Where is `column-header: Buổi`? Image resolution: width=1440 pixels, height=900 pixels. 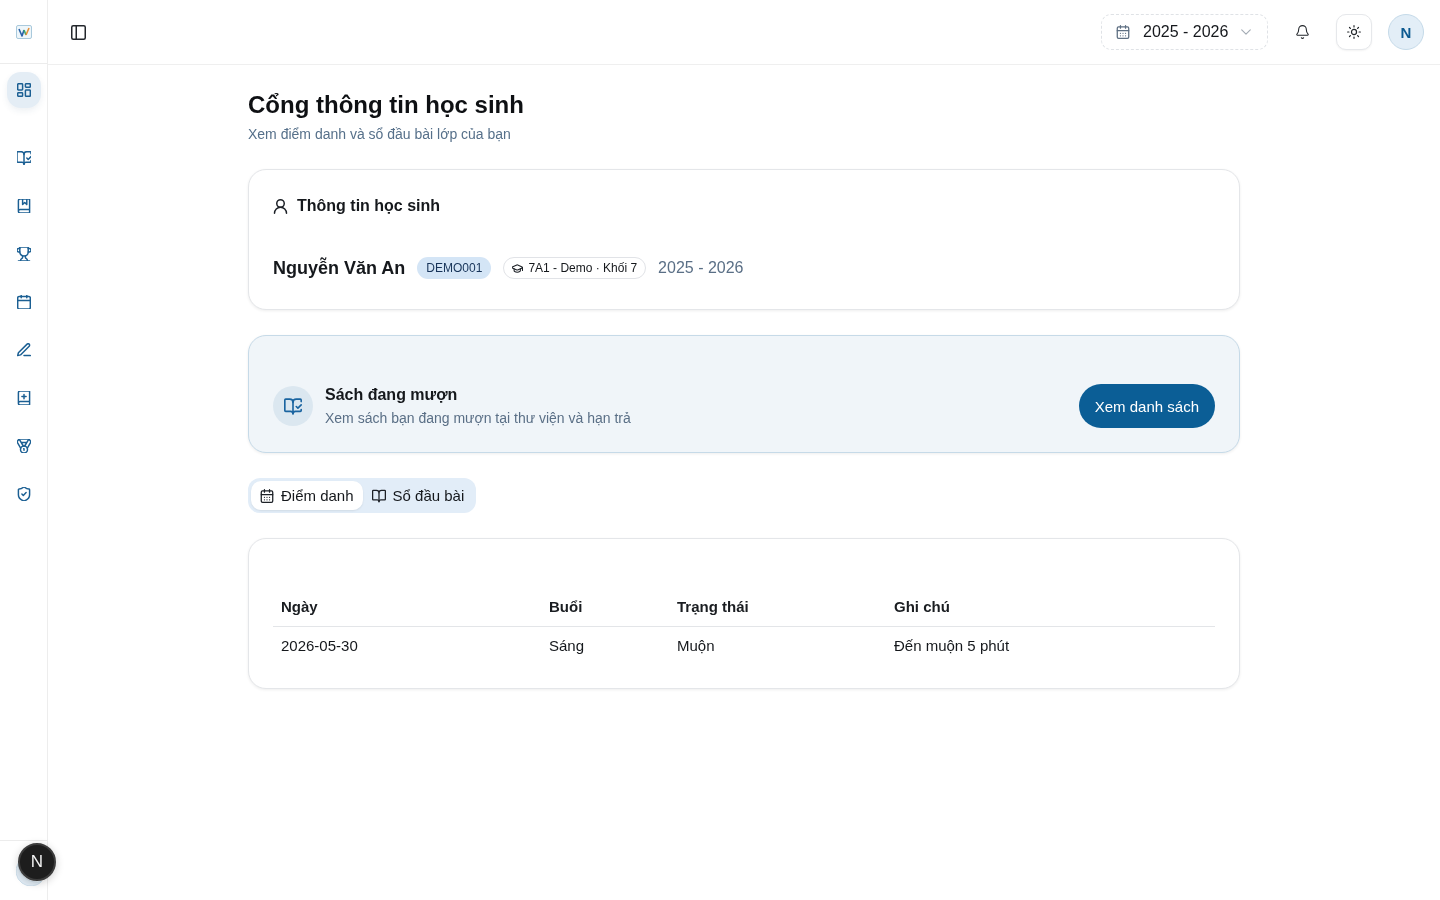 column-header: Buổi is located at coordinates (605, 606).